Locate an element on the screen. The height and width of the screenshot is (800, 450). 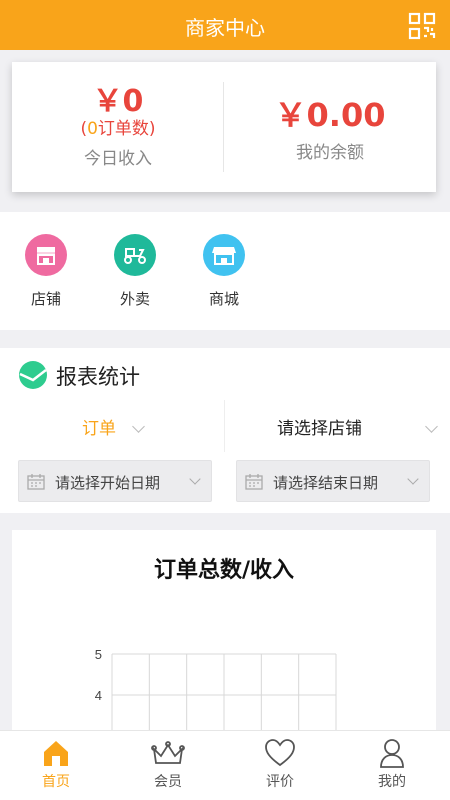
tab-home: 首页 is located at coordinates (56, 764).